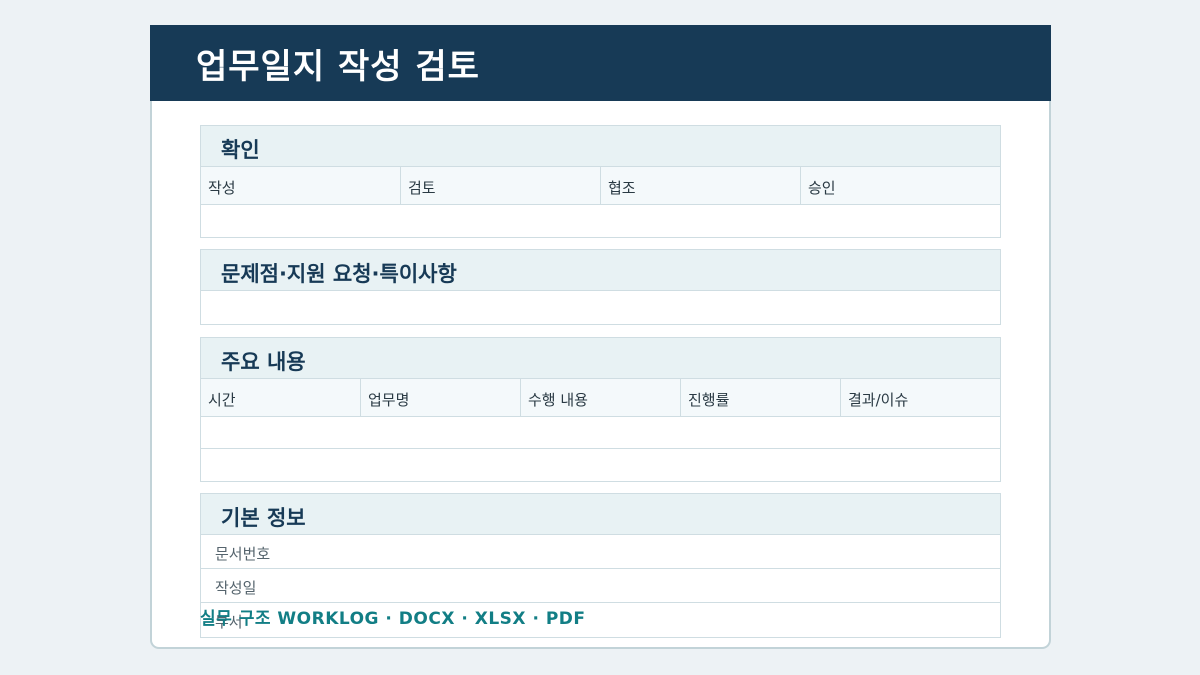  I want to click on main-content-columns: 시간 업무명 수행 내용 진행률 결과/이슈, so click(600, 398).